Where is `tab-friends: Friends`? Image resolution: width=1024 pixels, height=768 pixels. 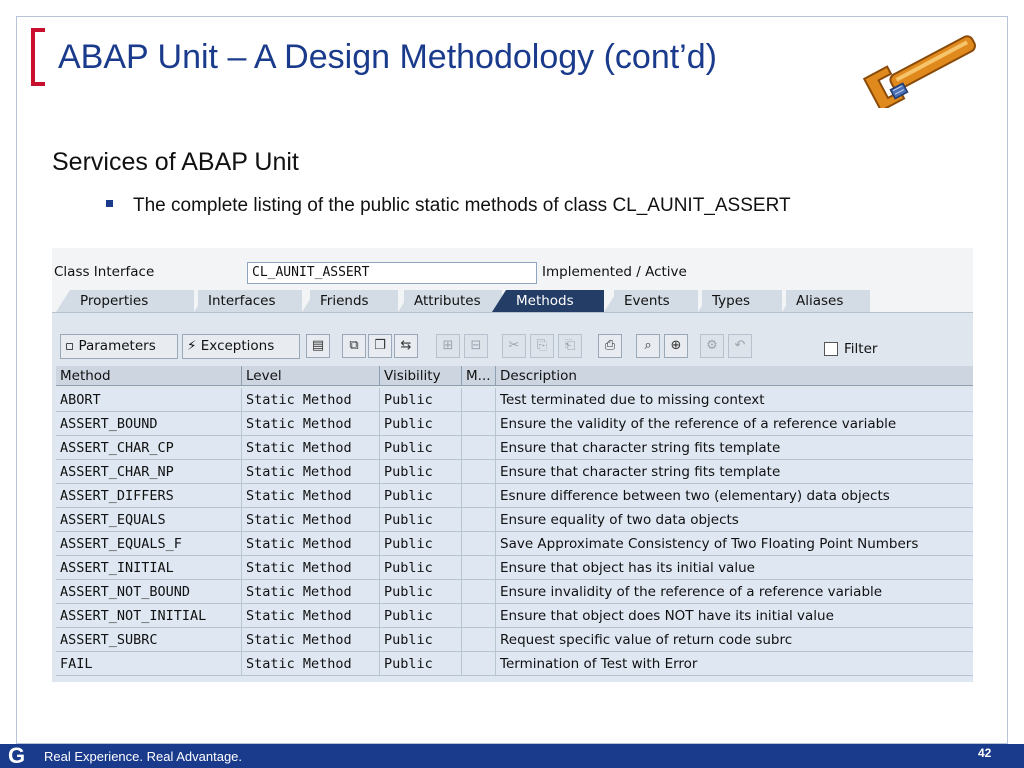
tab-friends: Friends is located at coordinates (354, 301).